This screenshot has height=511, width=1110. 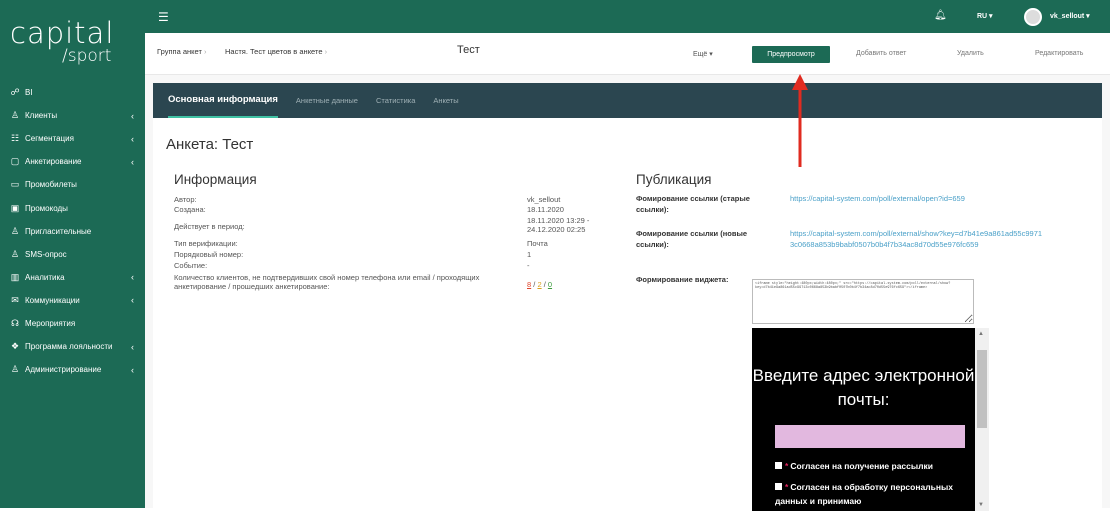 What do you see at coordinates (468, 50) in the screenshot?
I see `page-title: Тест` at bounding box center [468, 50].